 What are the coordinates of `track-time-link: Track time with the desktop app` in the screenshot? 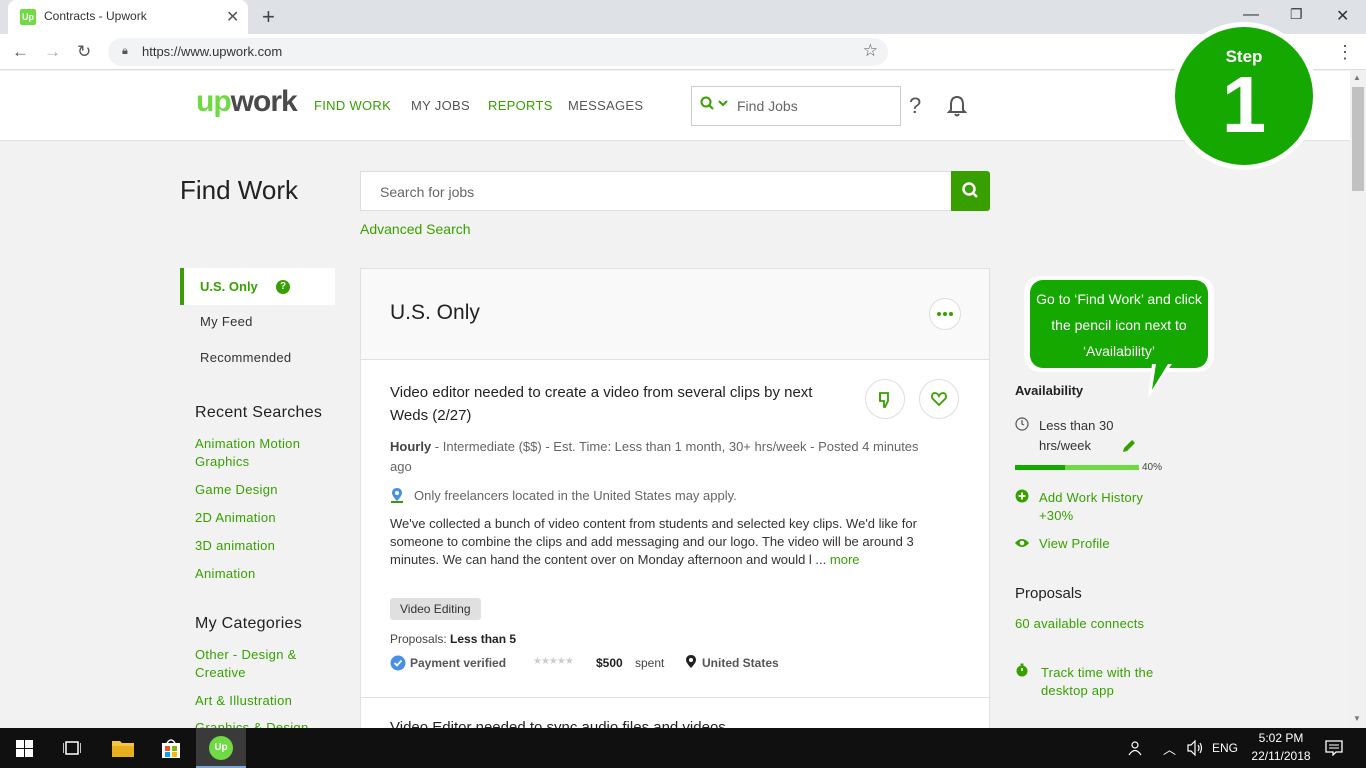 It's located at (1106, 682).